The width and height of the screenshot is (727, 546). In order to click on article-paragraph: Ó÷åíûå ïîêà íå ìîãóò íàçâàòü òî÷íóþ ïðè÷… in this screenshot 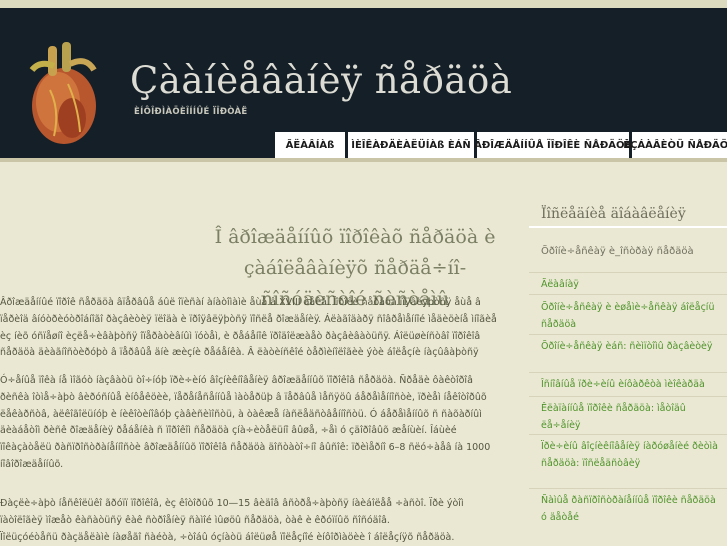, I will do `click(245, 422)`.